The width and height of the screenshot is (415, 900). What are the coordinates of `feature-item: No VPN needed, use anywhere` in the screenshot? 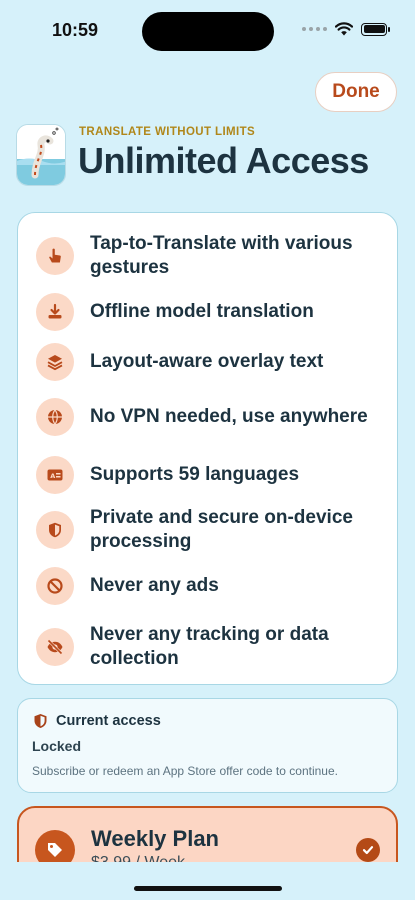 It's located at (211, 417).